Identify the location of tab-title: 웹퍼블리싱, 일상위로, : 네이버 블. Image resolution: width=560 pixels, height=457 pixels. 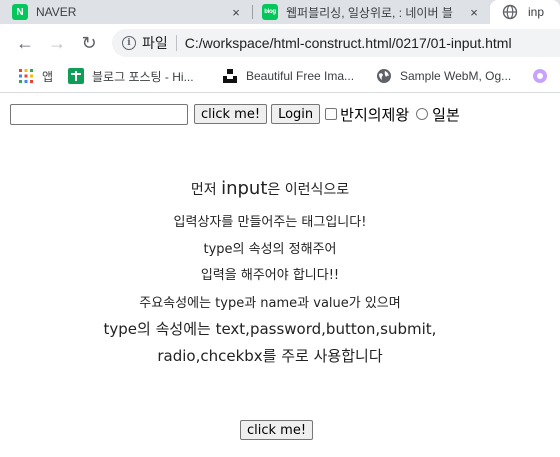
(369, 12).